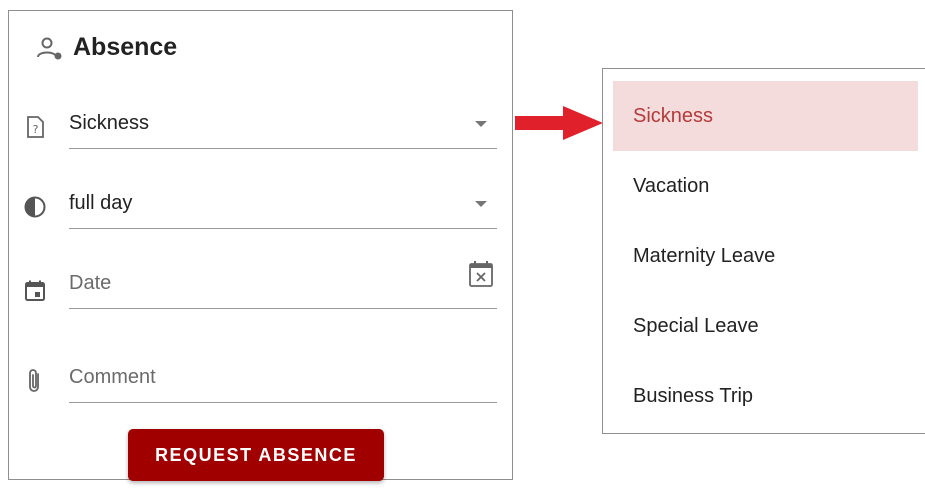 The height and width of the screenshot is (490, 925). Describe the element at coordinates (765, 396) in the screenshot. I see `option-business-trip: Business Trip` at that location.